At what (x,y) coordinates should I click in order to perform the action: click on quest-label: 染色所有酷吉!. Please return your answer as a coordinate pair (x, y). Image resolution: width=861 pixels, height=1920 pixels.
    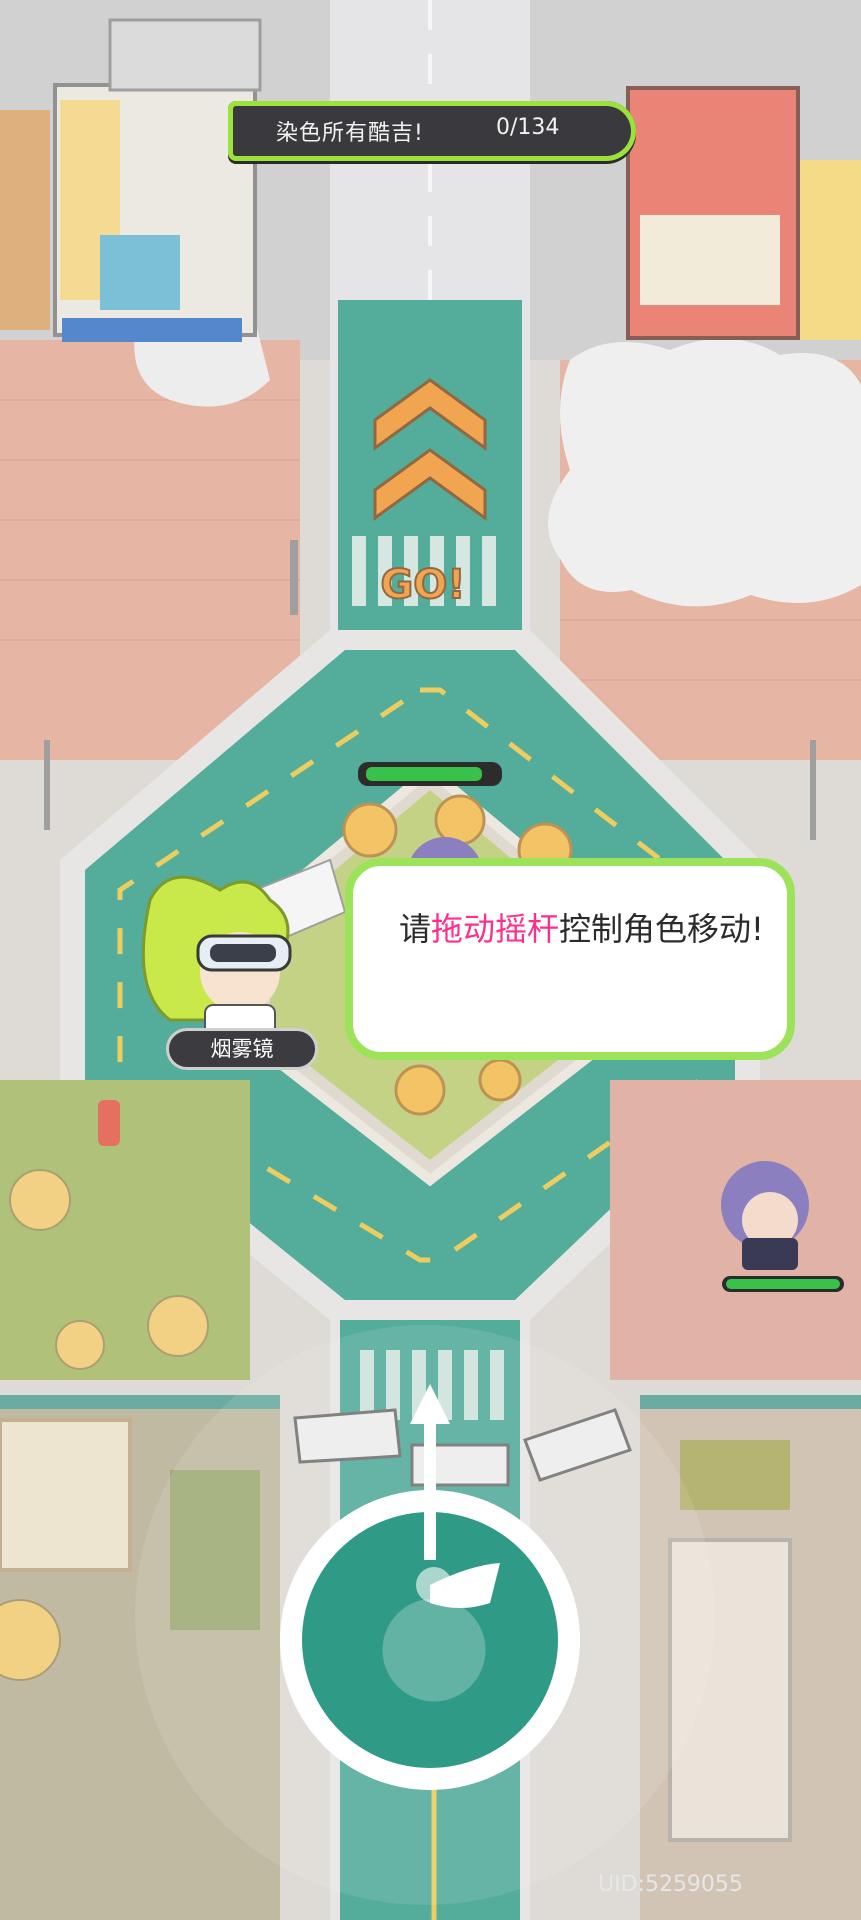
    Looking at the image, I should click on (350, 133).